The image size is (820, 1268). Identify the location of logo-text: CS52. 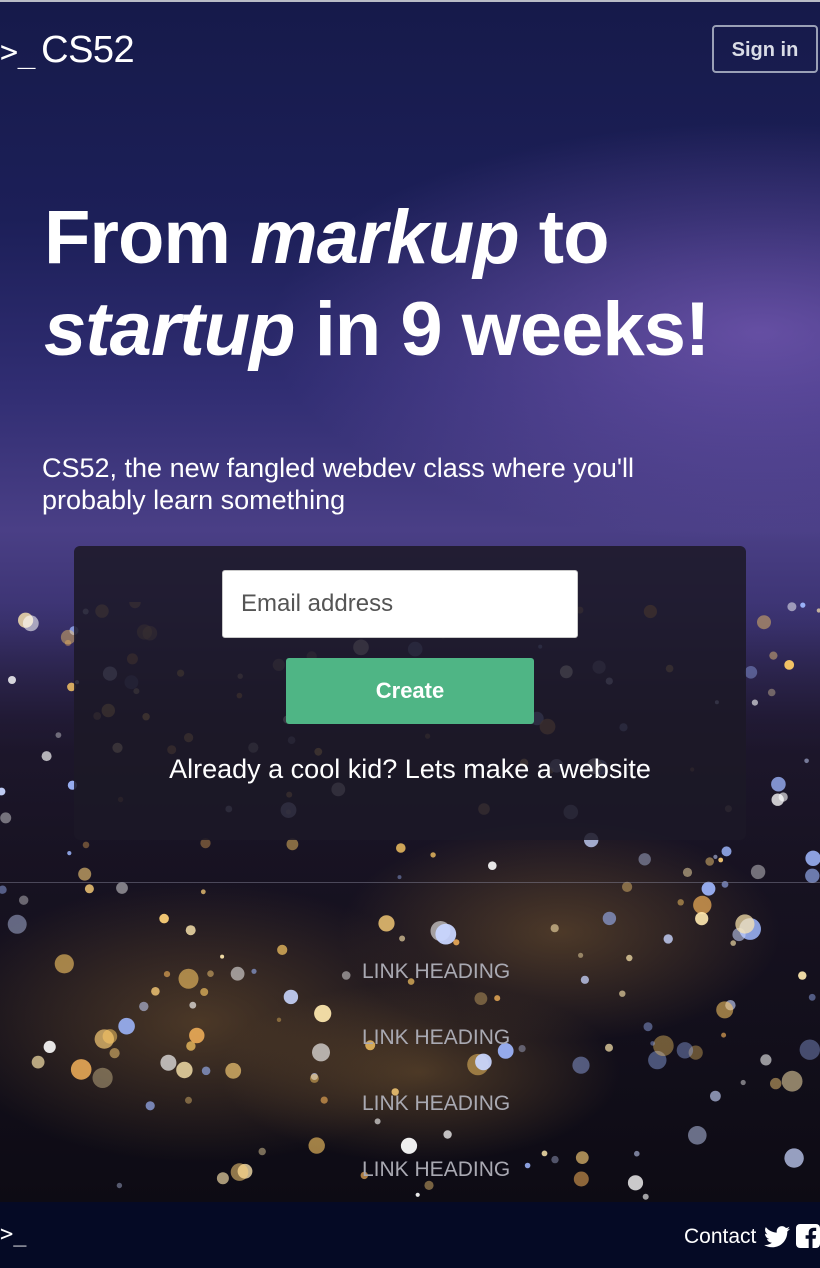
(88, 50).